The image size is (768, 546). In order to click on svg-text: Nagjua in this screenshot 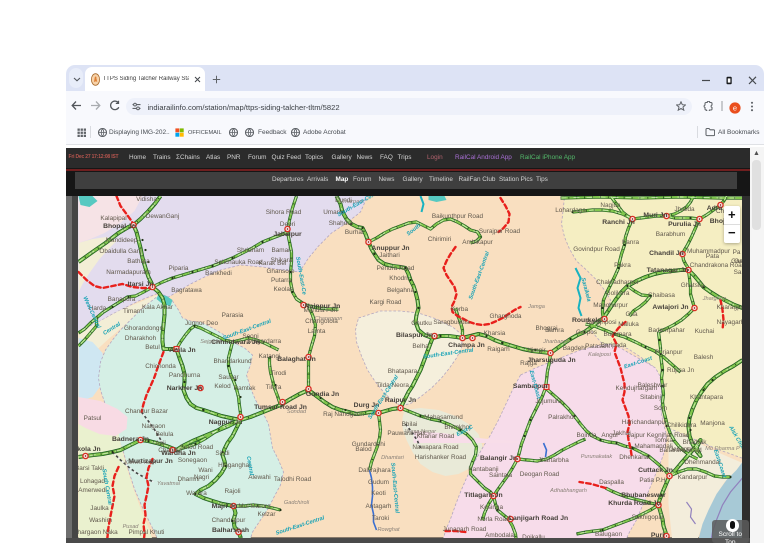, I will do `click(610, 205)`.